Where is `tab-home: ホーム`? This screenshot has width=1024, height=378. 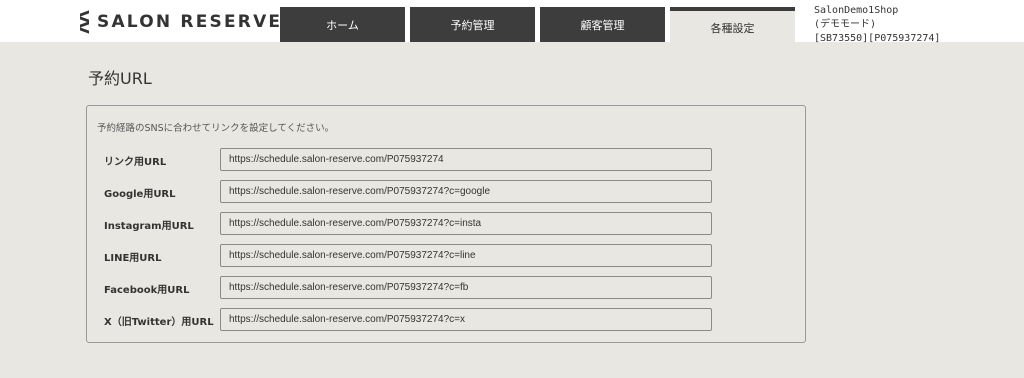 tab-home: ホーム is located at coordinates (342, 24).